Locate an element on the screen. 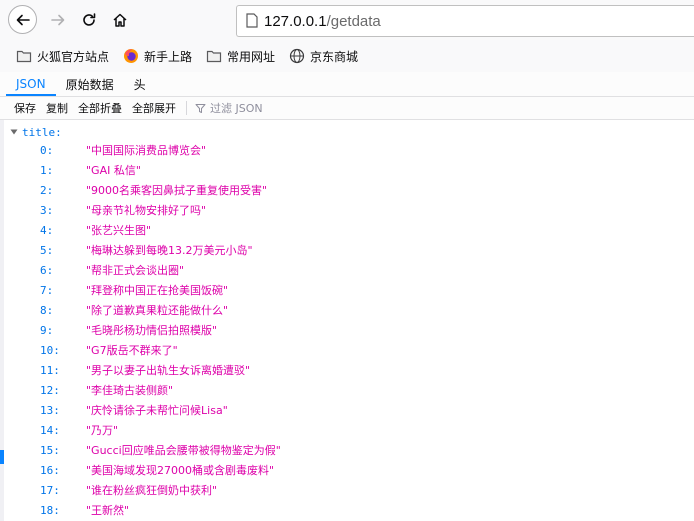 This screenshot has height=521, width=694. json-row: 1: "GAI 私信" is located at coordinates (347, 170).